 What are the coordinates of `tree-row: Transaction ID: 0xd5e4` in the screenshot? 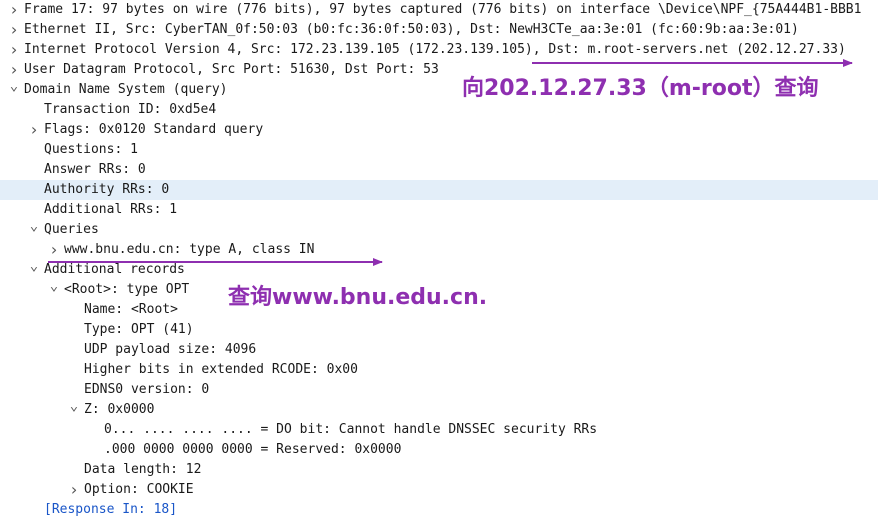 It's located at (439, 110).